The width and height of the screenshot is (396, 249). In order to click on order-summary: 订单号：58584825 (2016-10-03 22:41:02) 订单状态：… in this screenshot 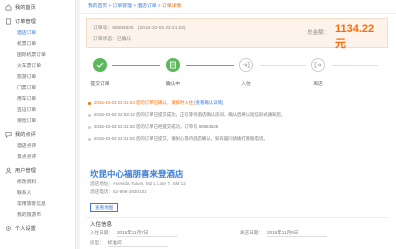, I will do `click(237, 34)`.